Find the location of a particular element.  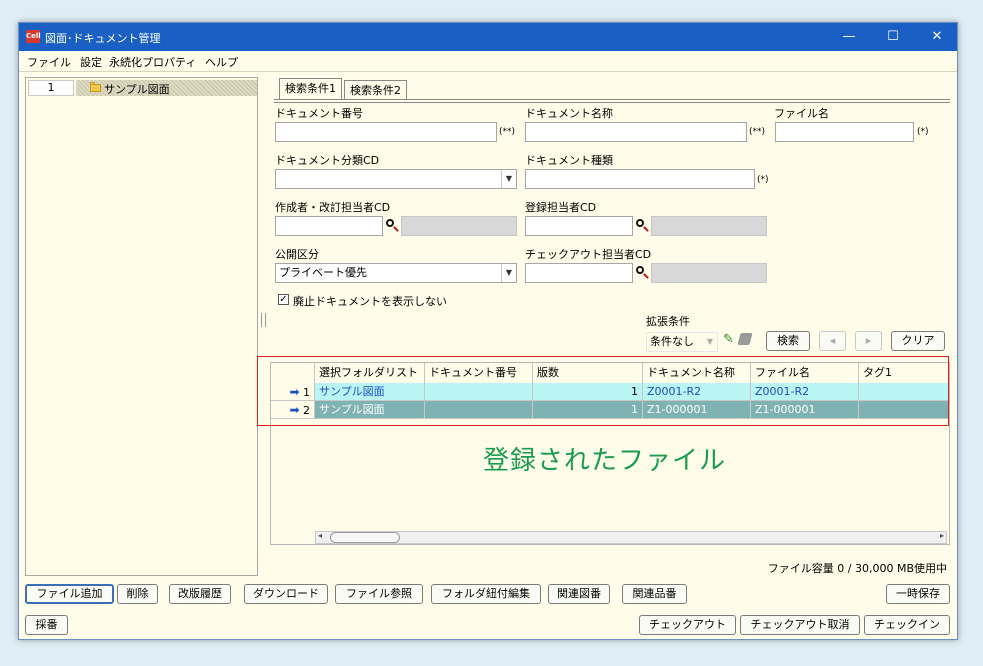

tab-search-2: 検索条件2 is located at coordinates (375, 90).